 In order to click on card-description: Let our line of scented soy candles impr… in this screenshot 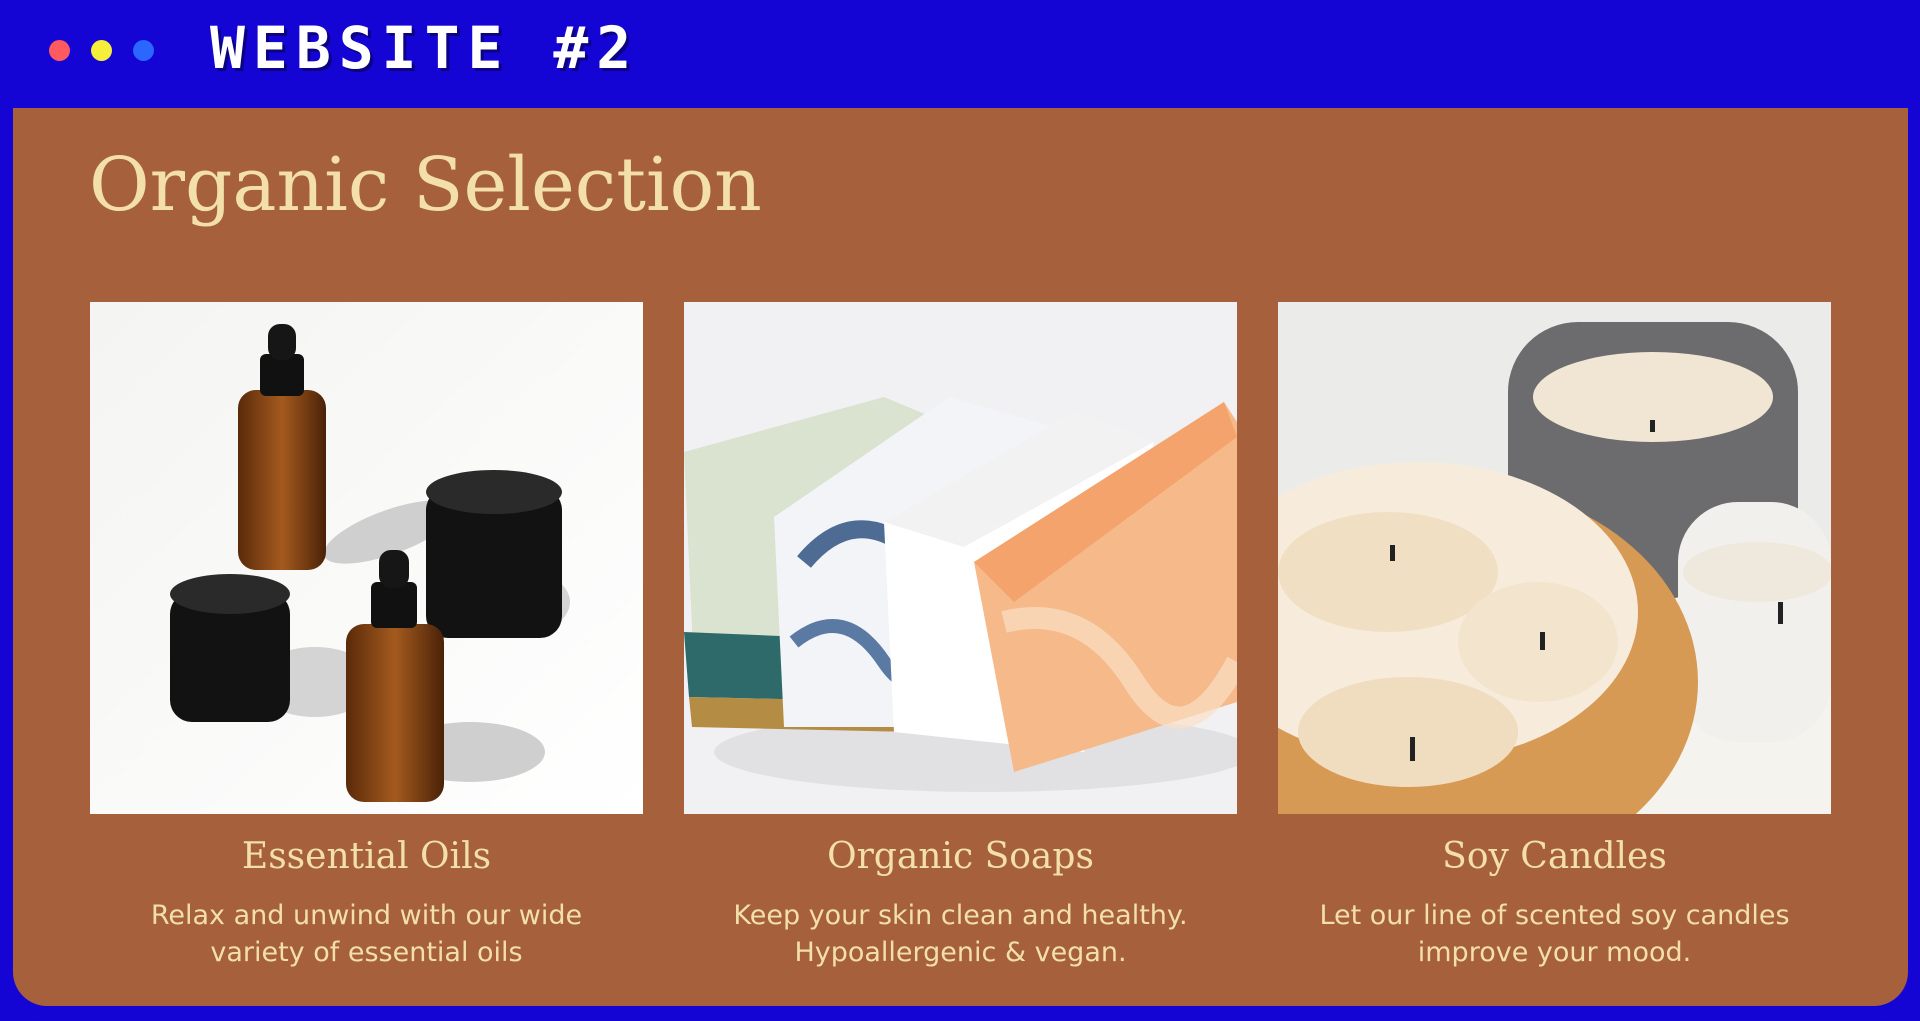, I will do `click(1554, 934)`.